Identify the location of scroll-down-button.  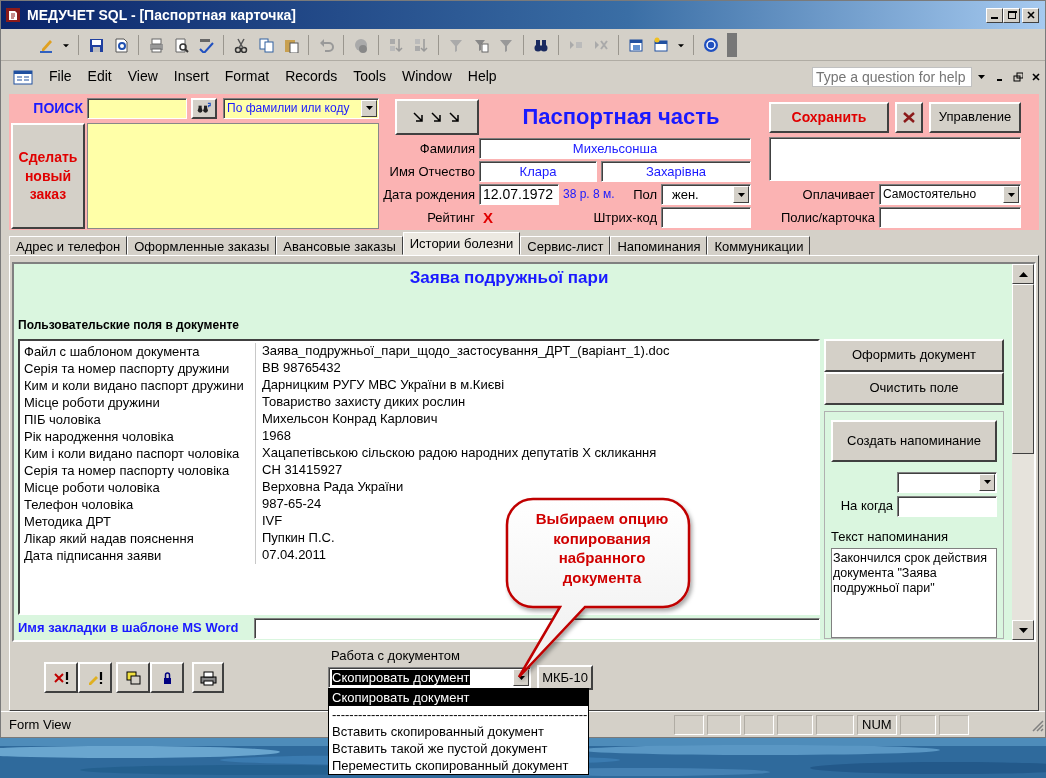
(1023, 630).